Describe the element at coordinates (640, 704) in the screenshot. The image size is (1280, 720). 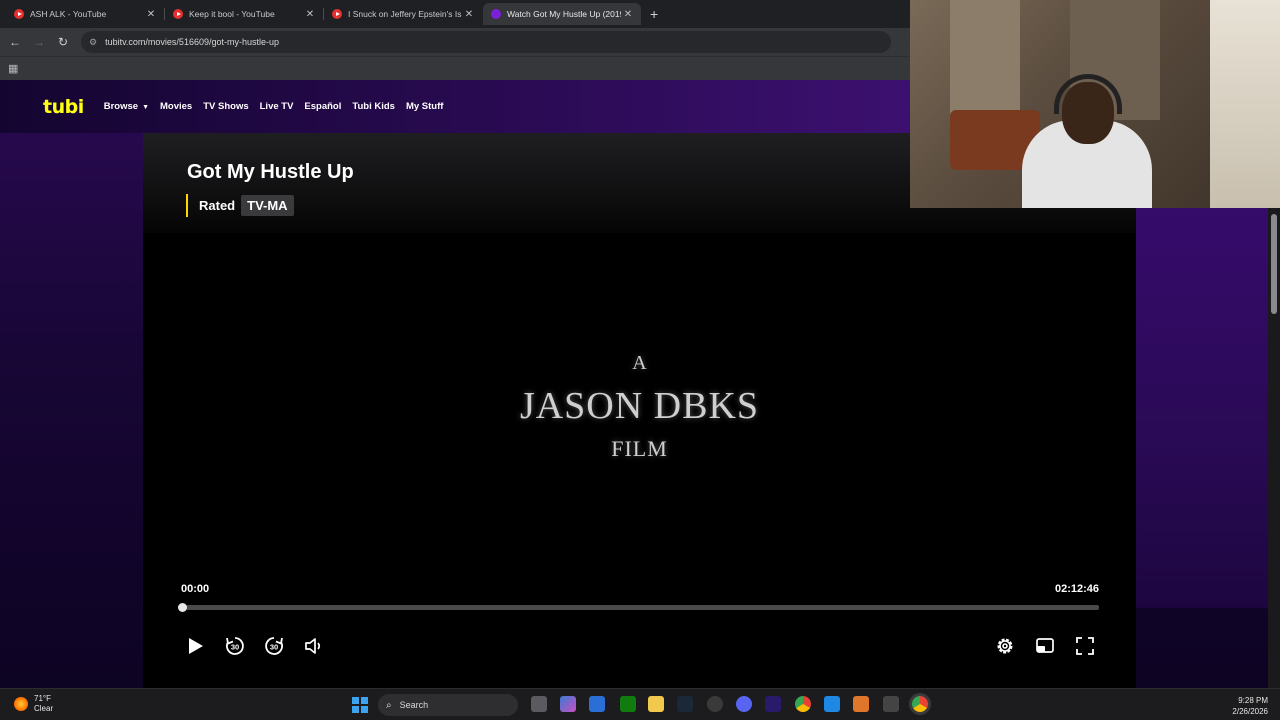
I see `taskbar: 71°F Clear ⌕ Search 9:28 PM 2/26/2026` at that location.